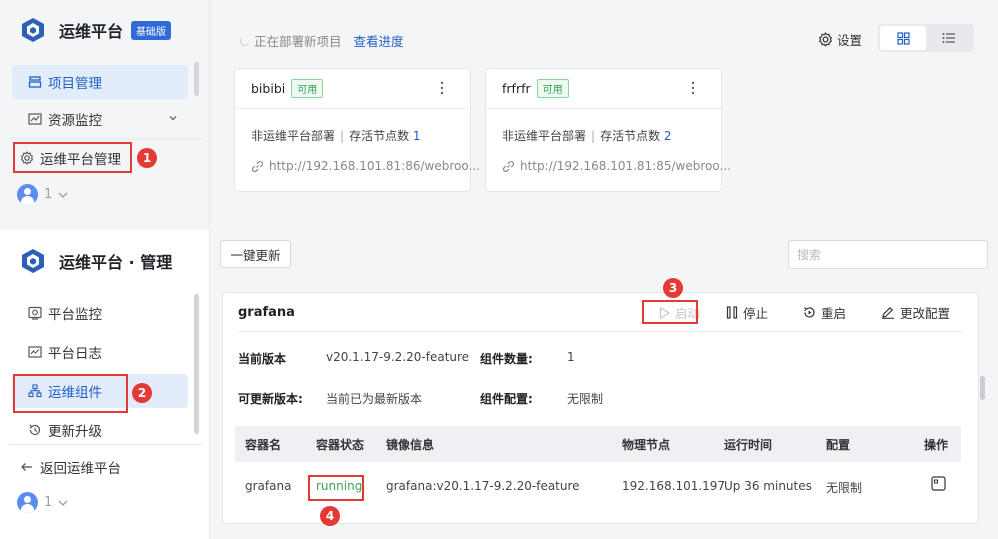 The width and height of the screenshot is (998, 539). I want to click on search-input, so click(888, 254).